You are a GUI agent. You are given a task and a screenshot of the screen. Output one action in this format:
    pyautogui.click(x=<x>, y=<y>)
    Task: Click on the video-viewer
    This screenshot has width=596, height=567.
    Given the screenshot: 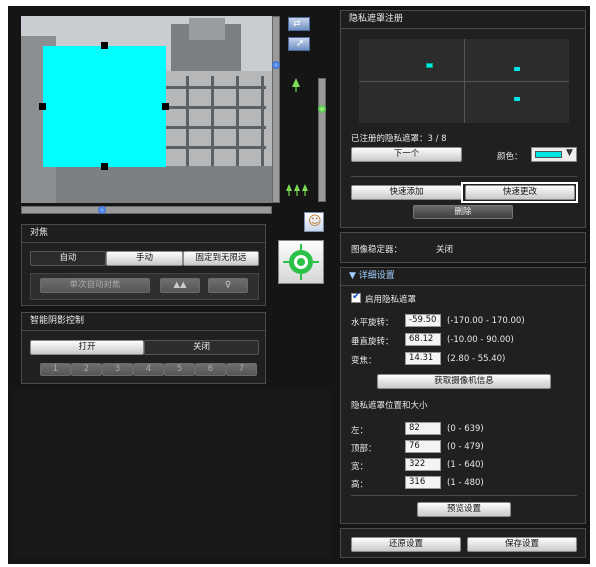 What is the action you would take?
    pyautogui.click(x=146, y=109)
    